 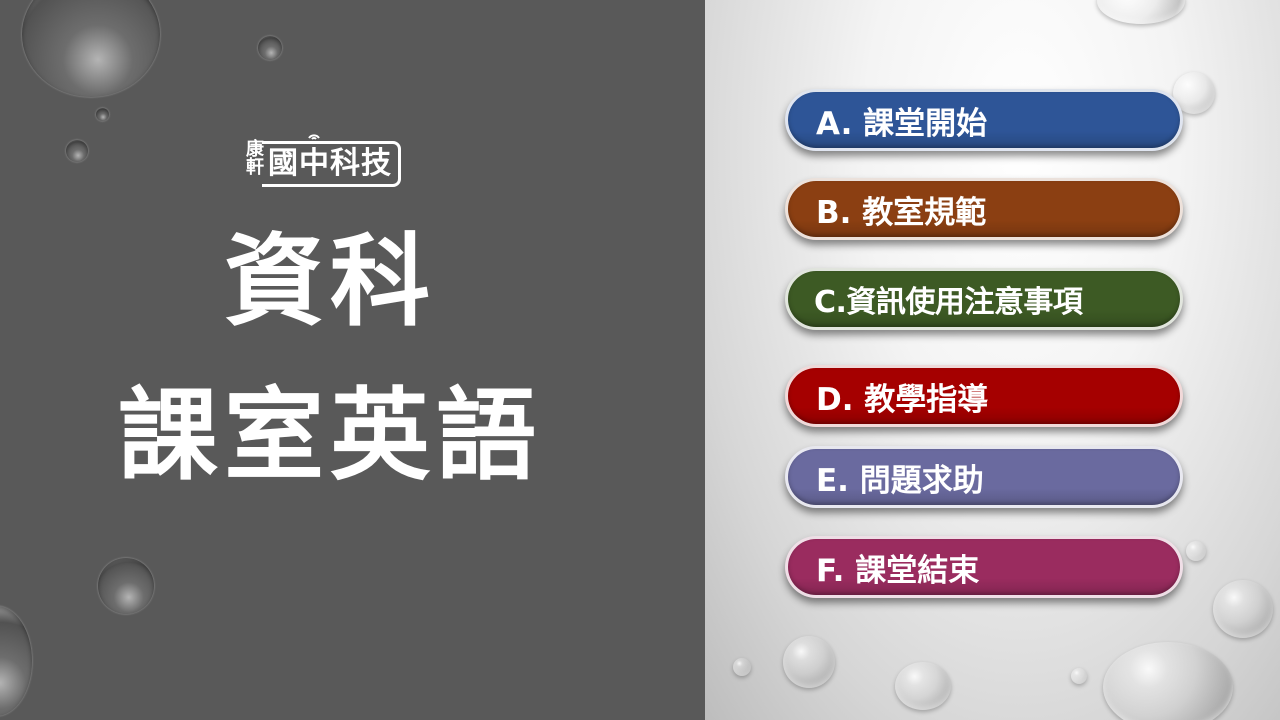 What do you see at coordinates (984, 567) in the screenshot?
I see `menu-item-class-end: F. 課堂結束` at bounding box center [984, 567].